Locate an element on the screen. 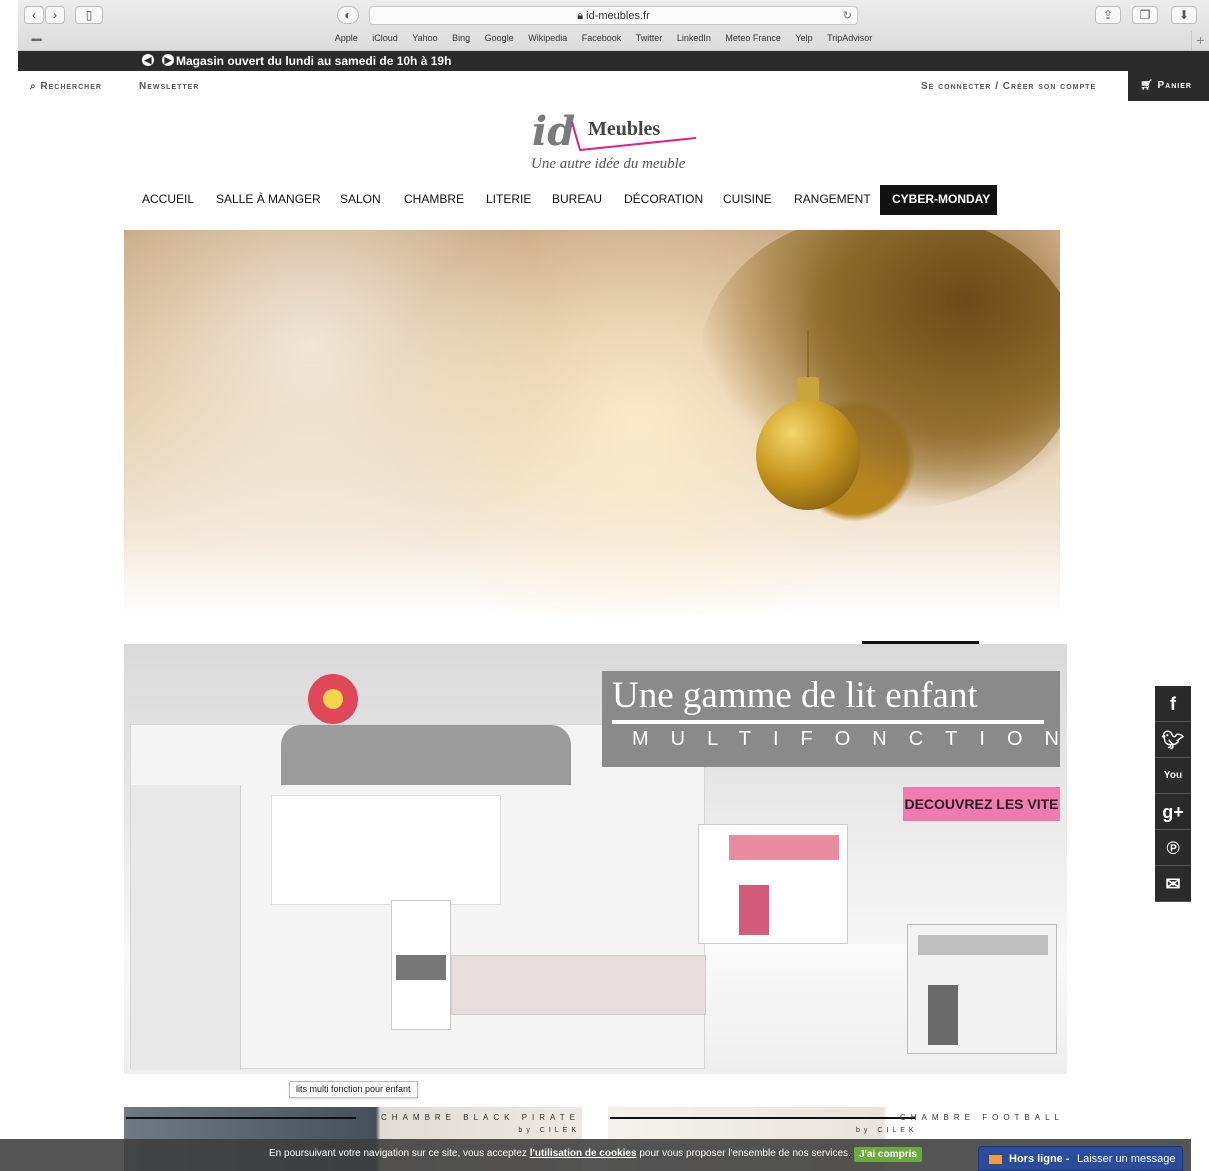  promo-subhead: MULTIFONCTION is located at coordinates (849, 739).